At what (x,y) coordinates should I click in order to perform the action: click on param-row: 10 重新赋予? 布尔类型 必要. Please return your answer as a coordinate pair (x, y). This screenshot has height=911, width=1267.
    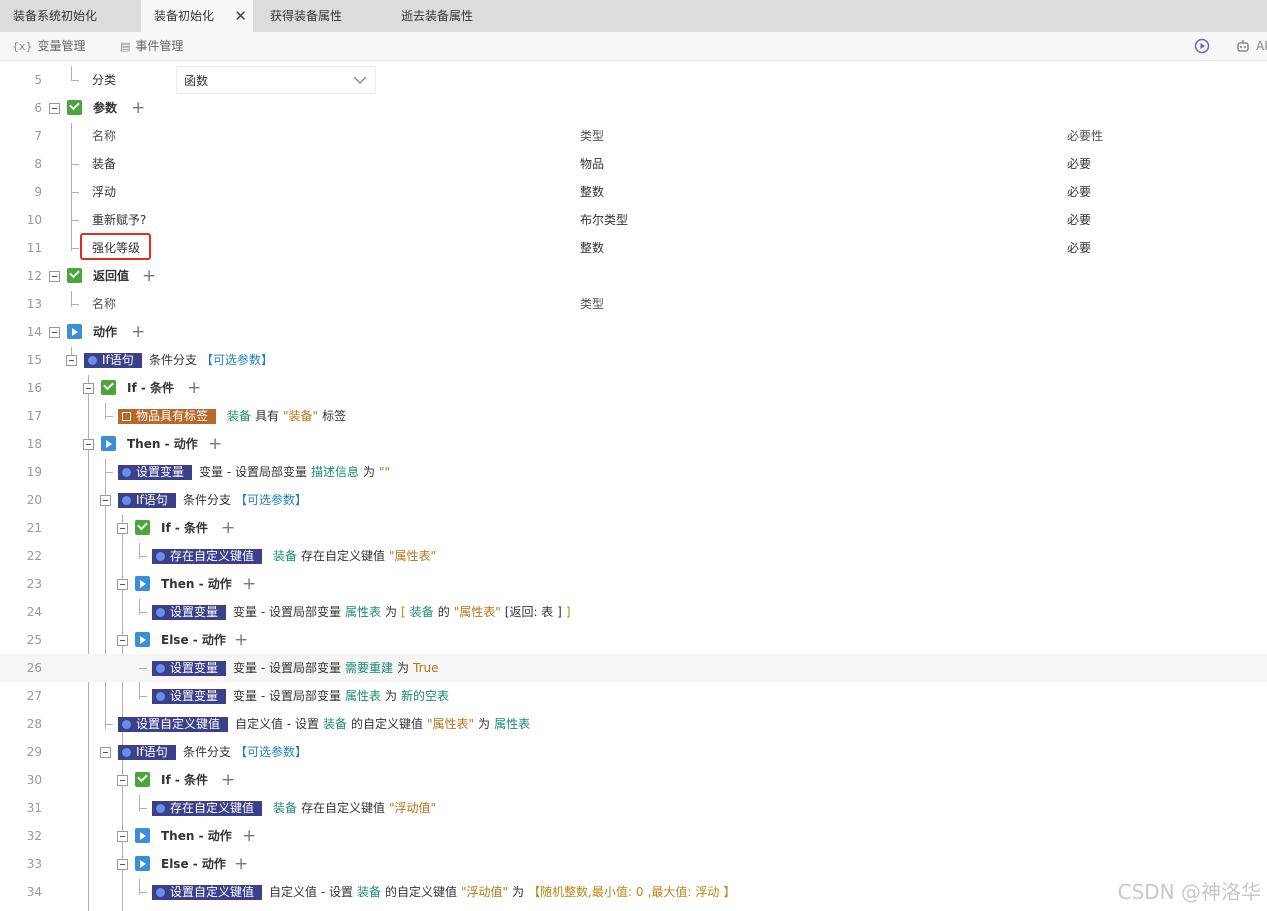
    Looking at the image, I should click on (633, 220).